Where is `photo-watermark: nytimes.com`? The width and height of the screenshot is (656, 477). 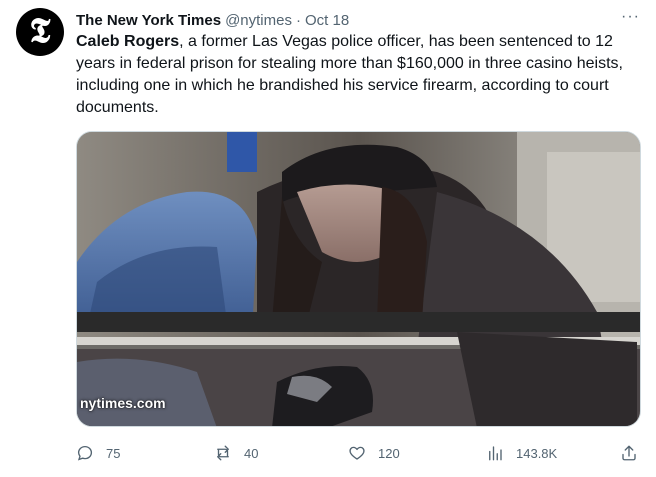
photo-watermark: nytimes.com is located at coordinates (123, 403).